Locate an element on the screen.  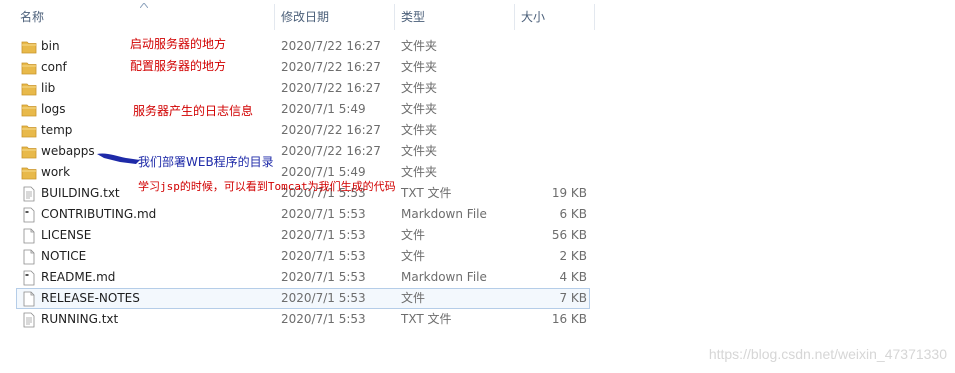
column-header-date: 修改日期 is located at coordinates (335, 17).